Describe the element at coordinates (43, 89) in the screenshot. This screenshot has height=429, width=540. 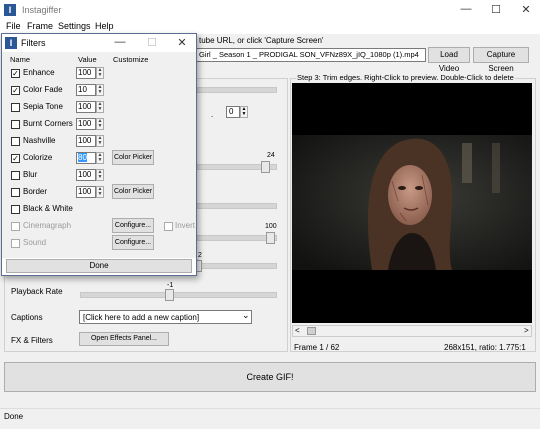
I see `color-fade-label: Color Fade` at that location.